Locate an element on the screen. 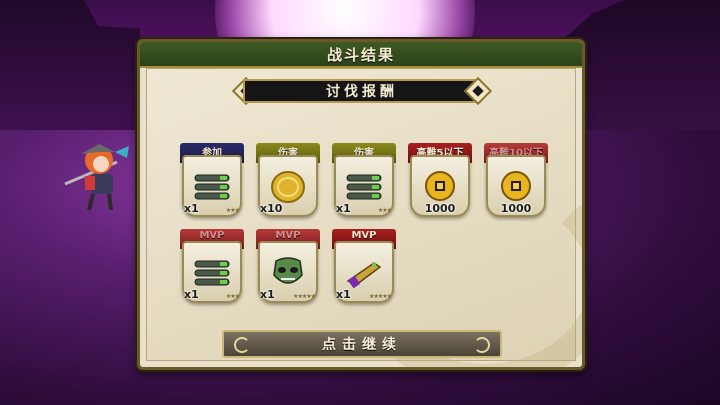 The height and width of the screenshot is (405, 720). reward-card: 高難5以下 1000 is located at coordinates (440, 180).